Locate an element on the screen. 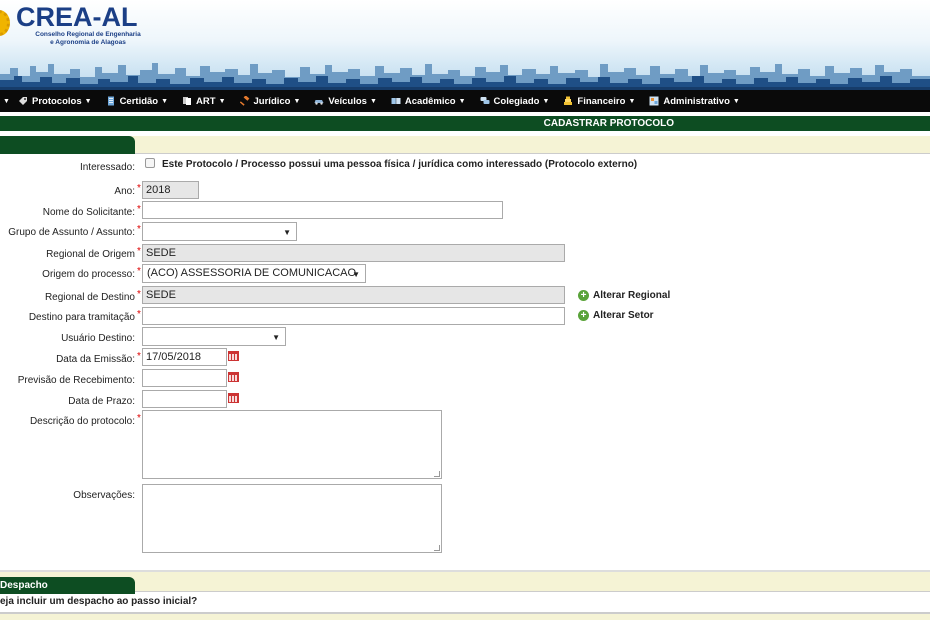  grupo-assunto-label: Grupo de Assunto / Assunto: is located at coordinates (71, 232).